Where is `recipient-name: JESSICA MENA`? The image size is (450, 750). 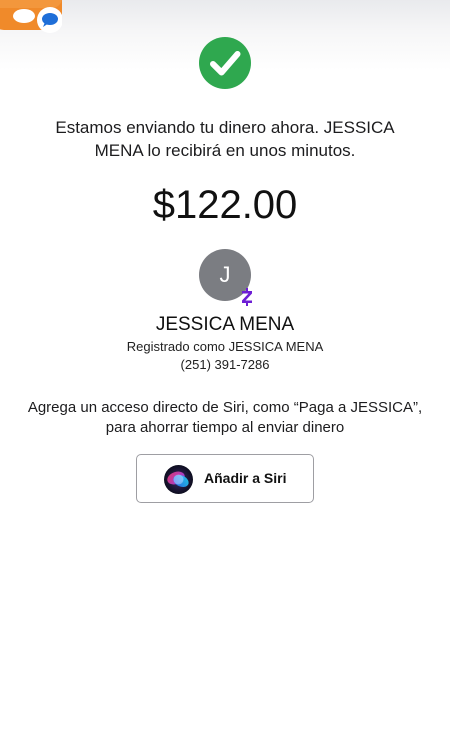
recipient-name: JESSICA MENA is located at coordinates (225, 324).